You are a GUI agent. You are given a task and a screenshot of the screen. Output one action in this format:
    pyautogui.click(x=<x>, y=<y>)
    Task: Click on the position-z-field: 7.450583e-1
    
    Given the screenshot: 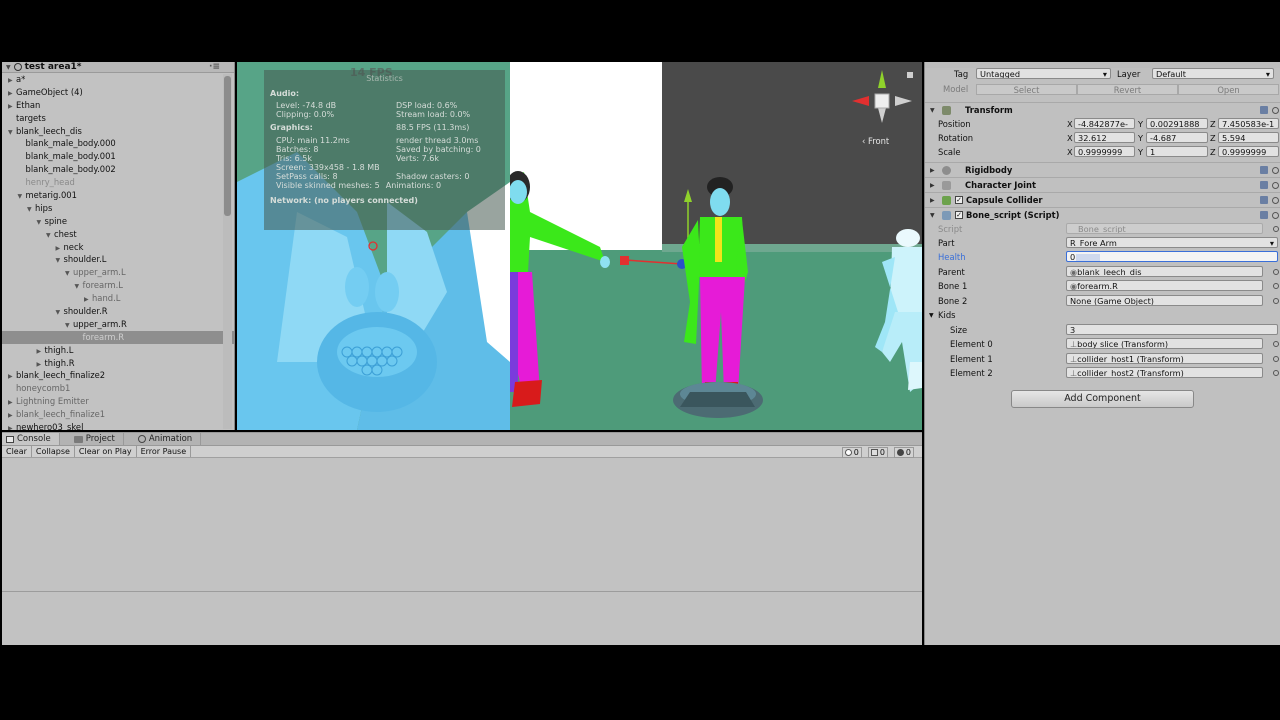 What is the action you would take?
    pyautogui.click(x=1248, y=123)
    